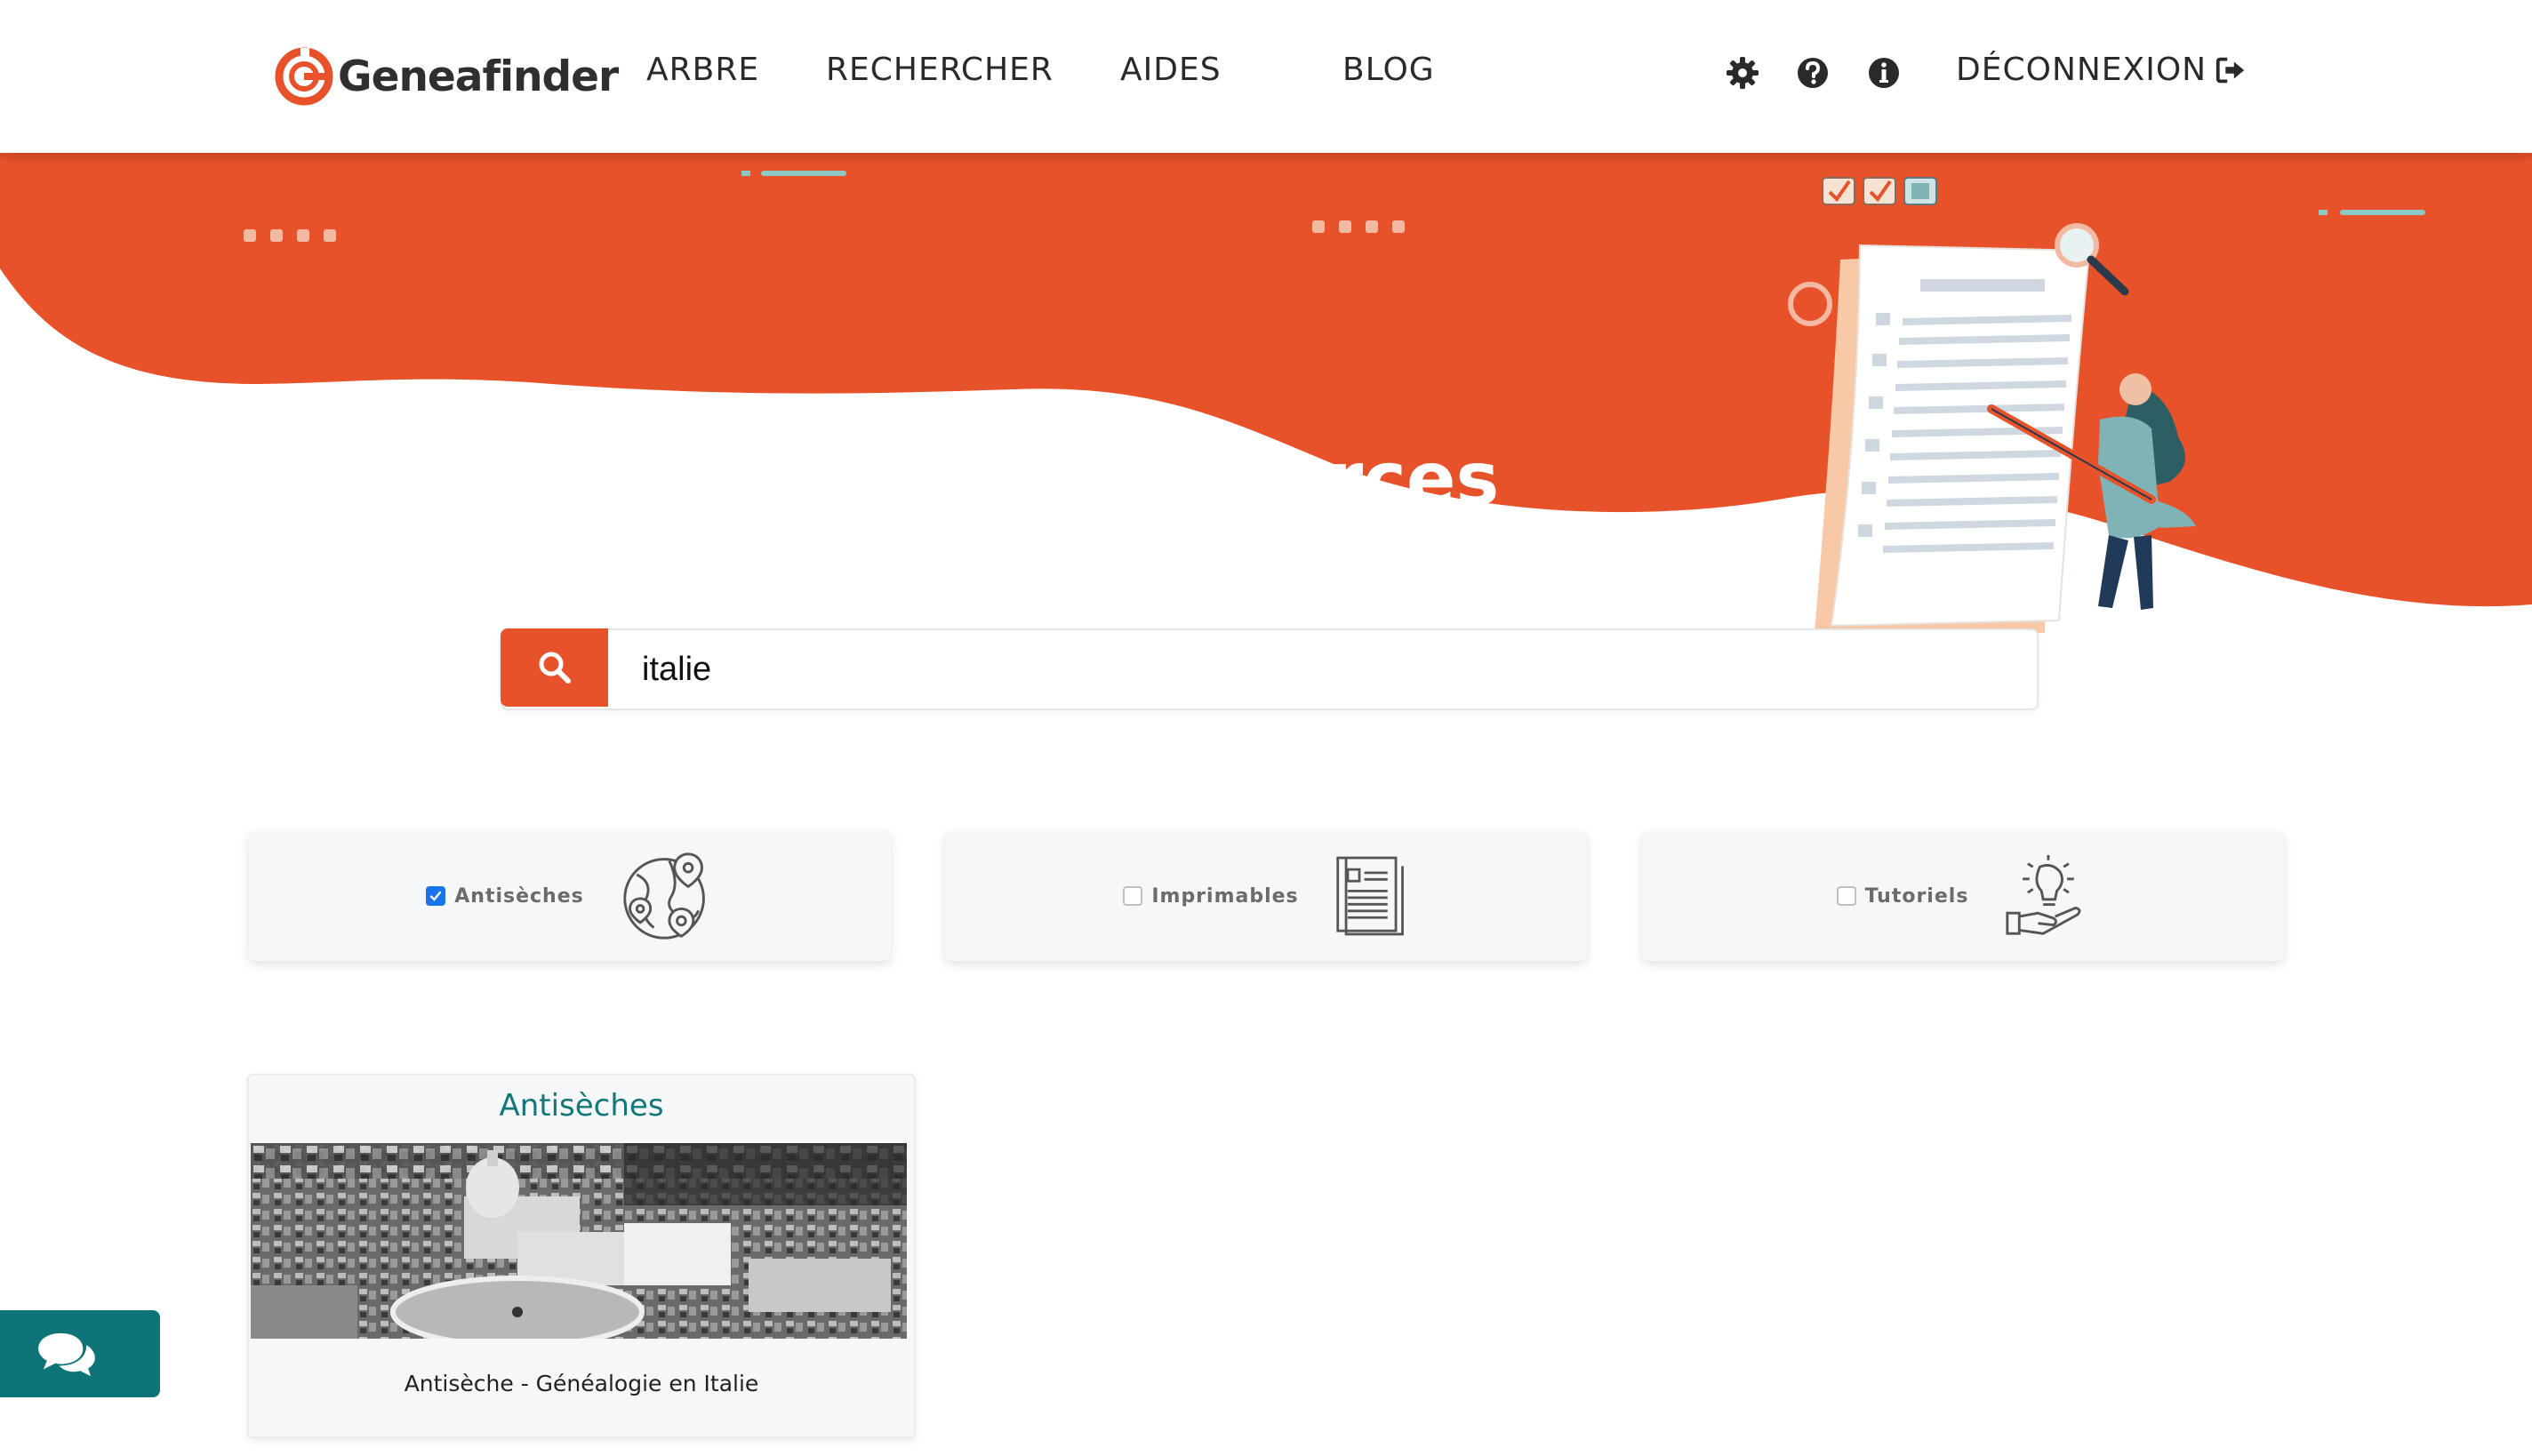 The height and width of the screenshot is (1456, 2532). I want to click on filter-card-tutoriels: Tutoriels, so click(1963, 896).